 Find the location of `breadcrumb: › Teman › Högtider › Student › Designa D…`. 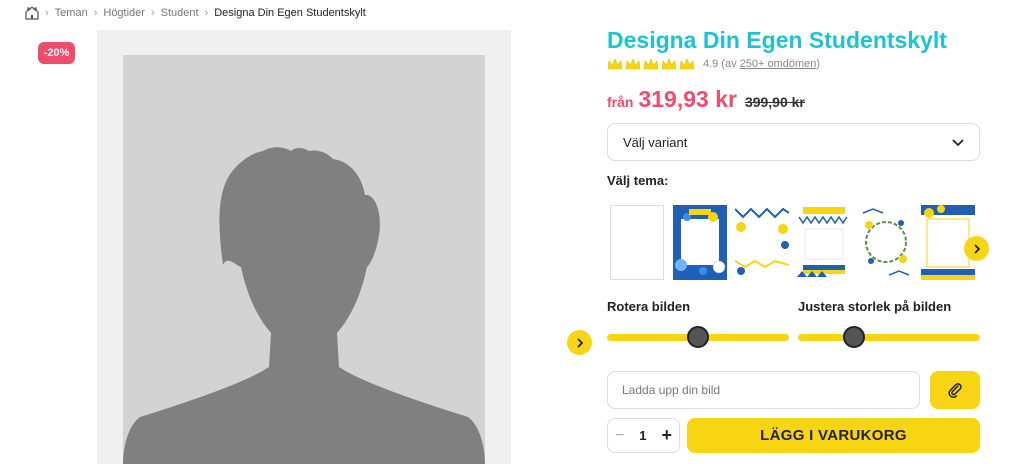

breadcrumb: › Teman › Högtider › Student › Designa D… is located at coordinates (195, 13).